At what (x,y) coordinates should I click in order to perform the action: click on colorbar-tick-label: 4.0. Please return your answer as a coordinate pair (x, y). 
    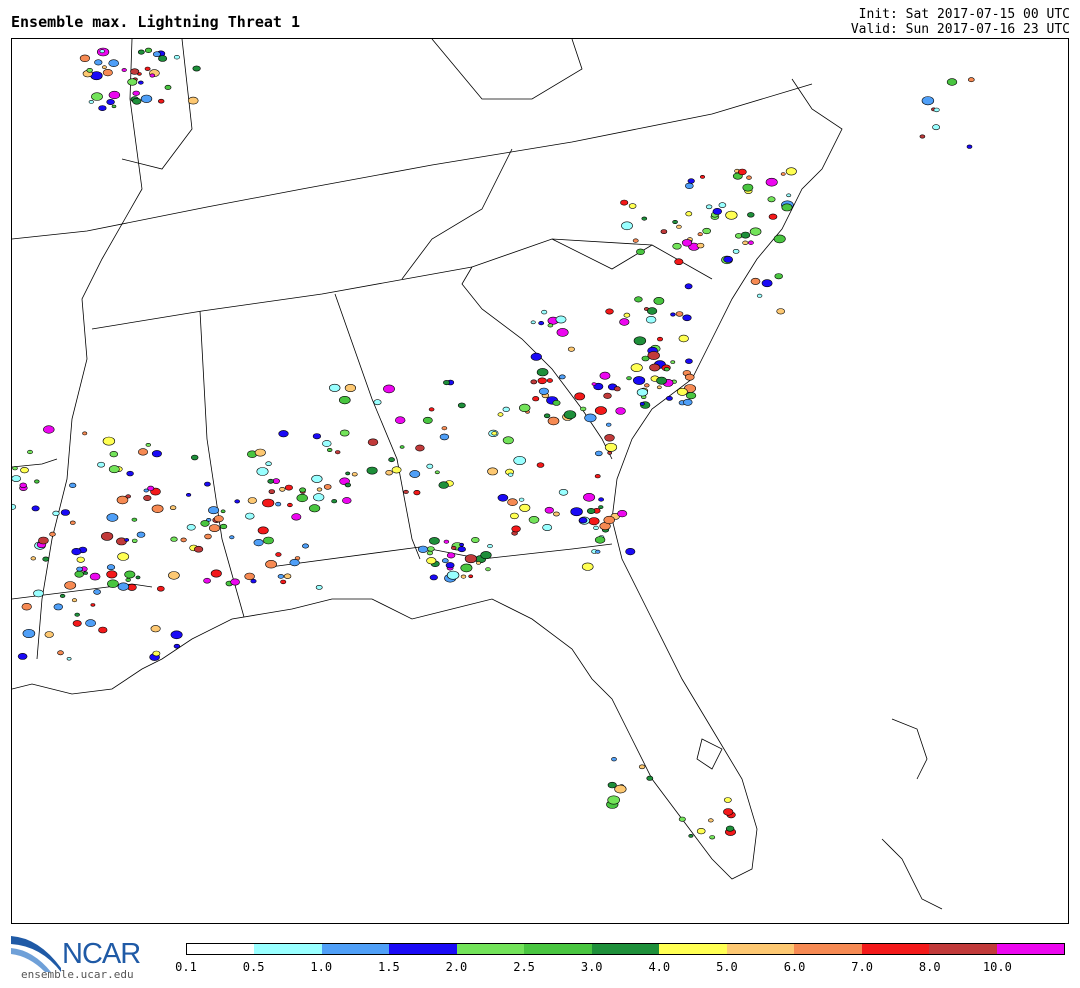
    Looking at the image, I should click on (659, 967).